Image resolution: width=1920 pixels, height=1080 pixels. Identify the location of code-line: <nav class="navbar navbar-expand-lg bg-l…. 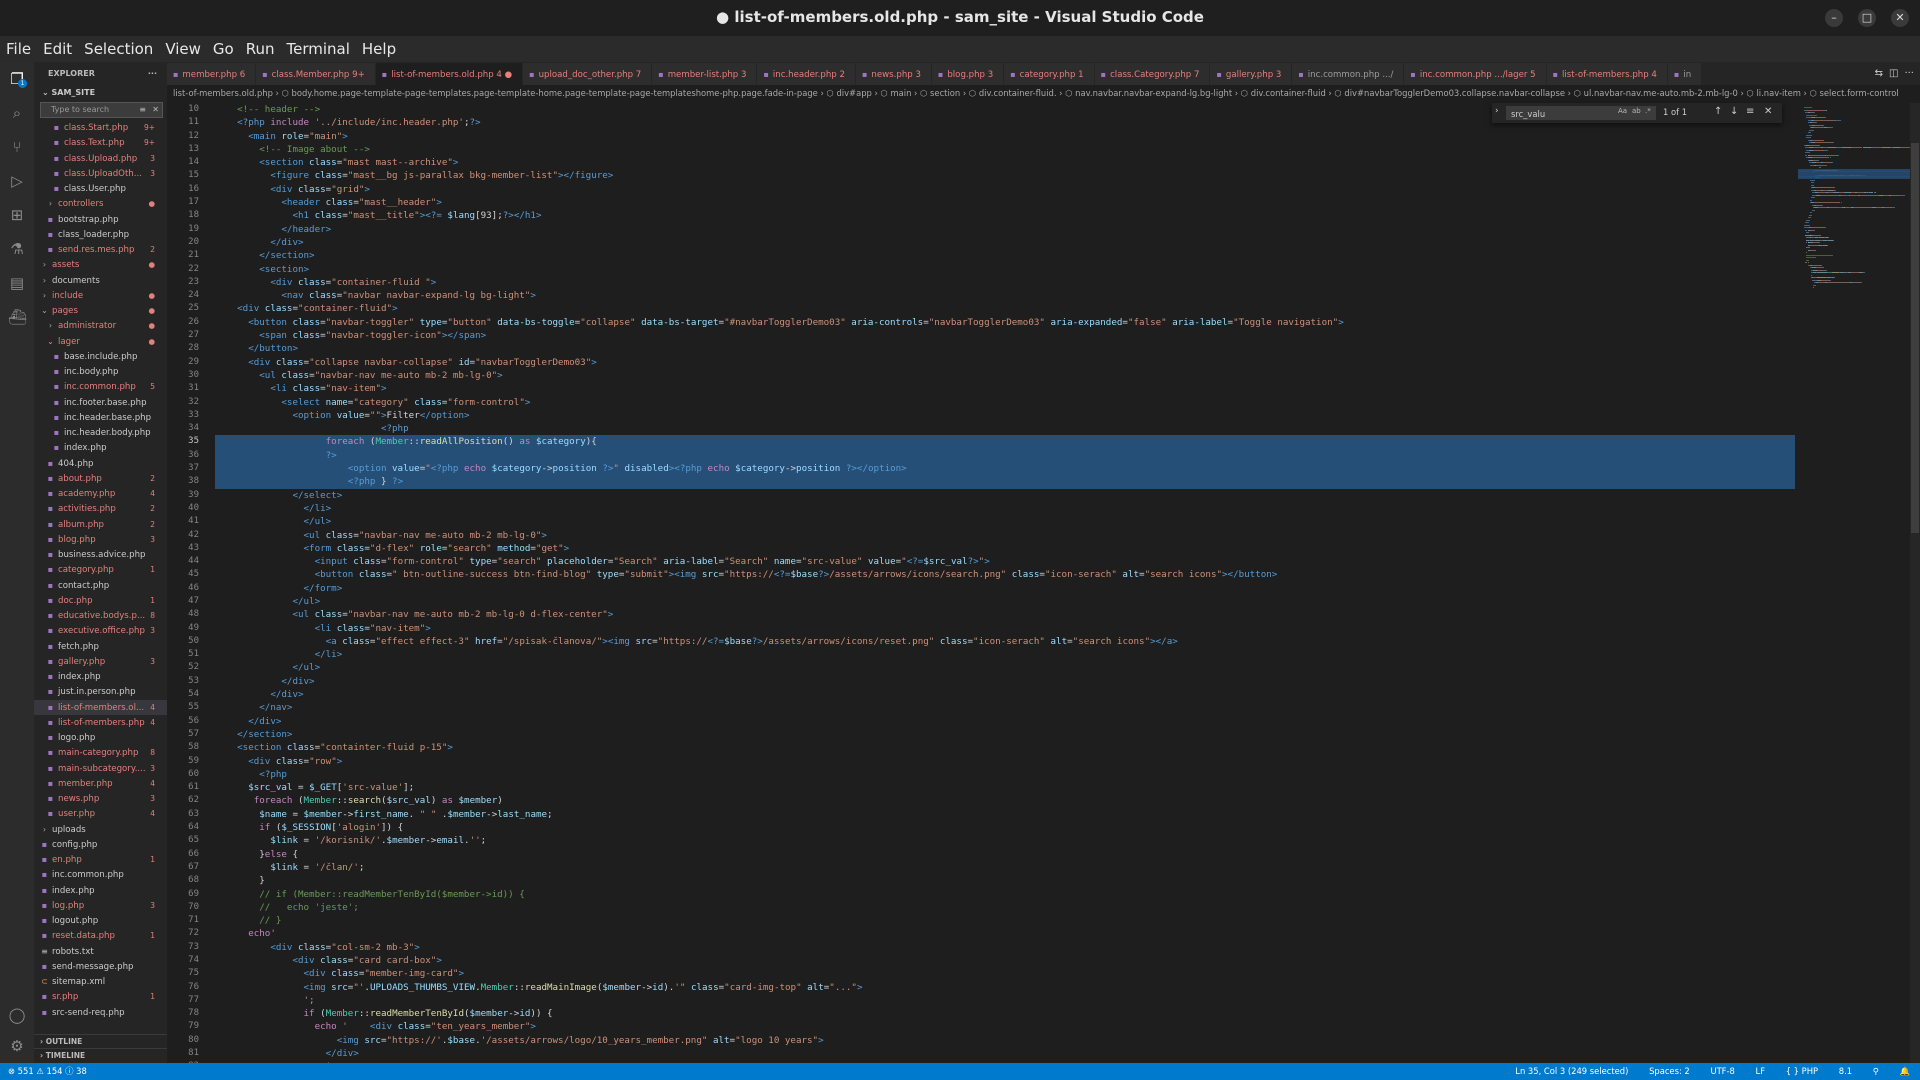
(1005, 295).